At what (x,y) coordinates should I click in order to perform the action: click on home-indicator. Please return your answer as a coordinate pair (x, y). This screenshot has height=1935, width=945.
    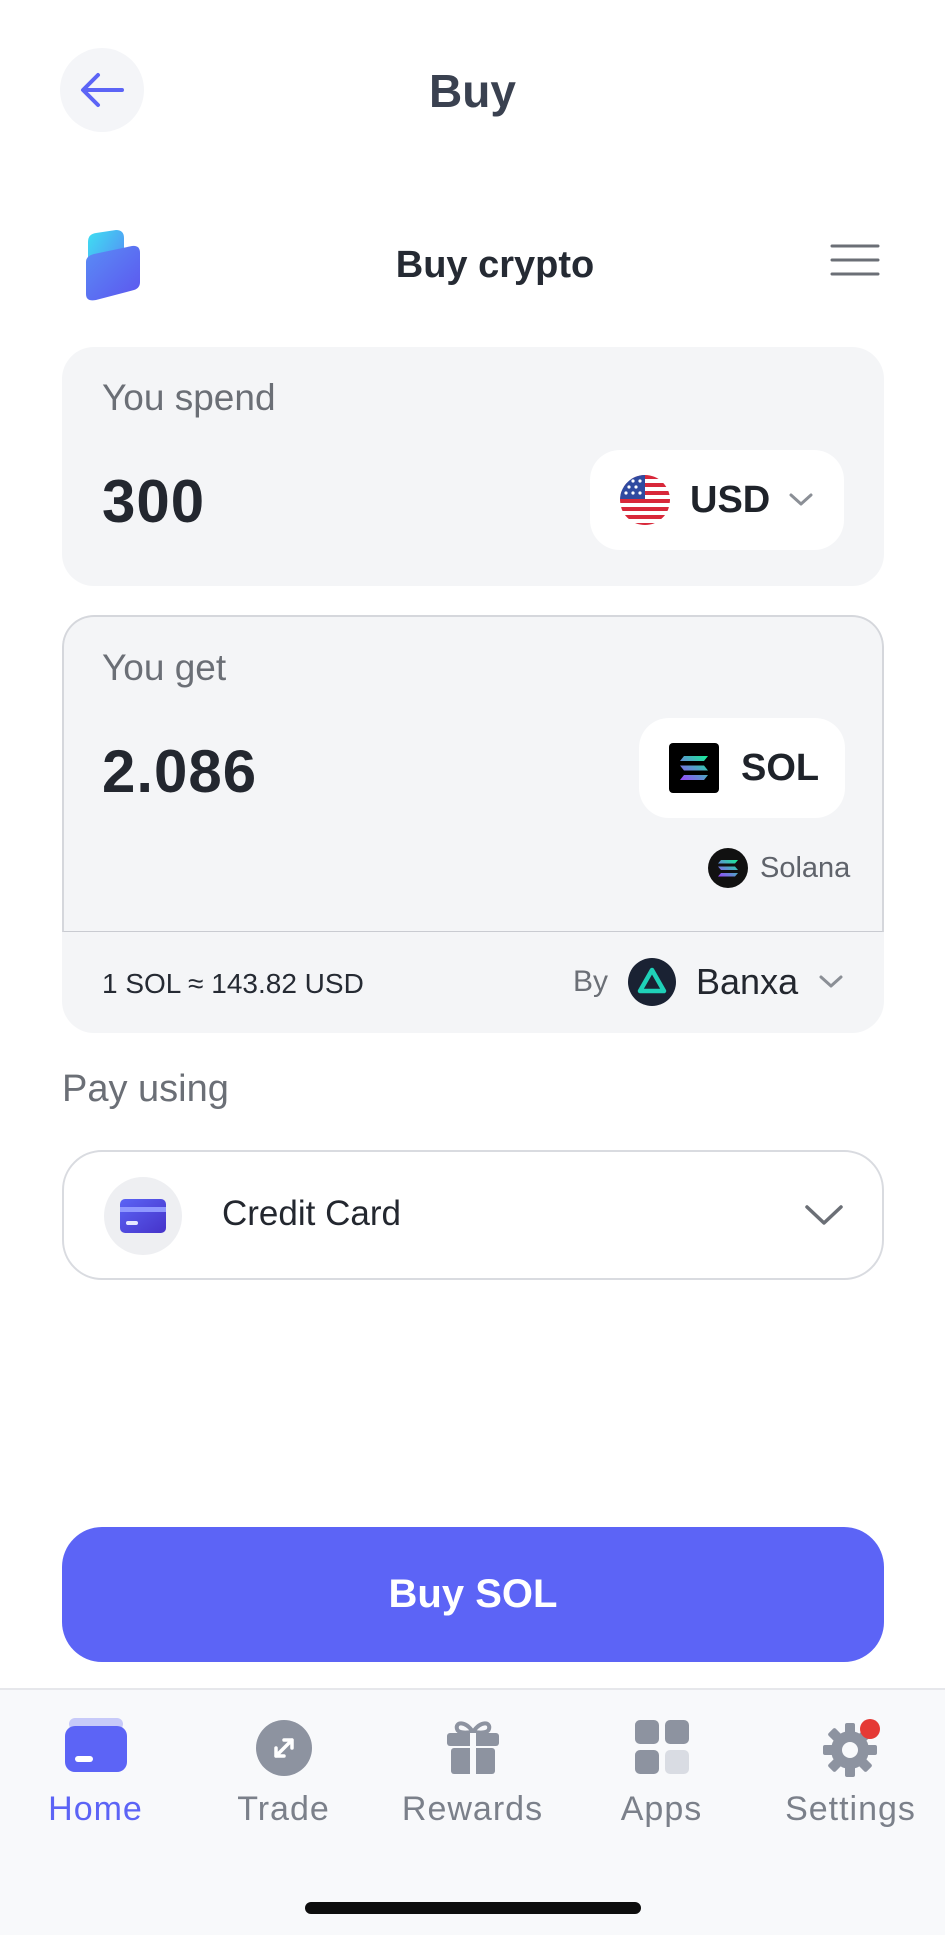
    Looking at the image, I should click on (473, 1908).